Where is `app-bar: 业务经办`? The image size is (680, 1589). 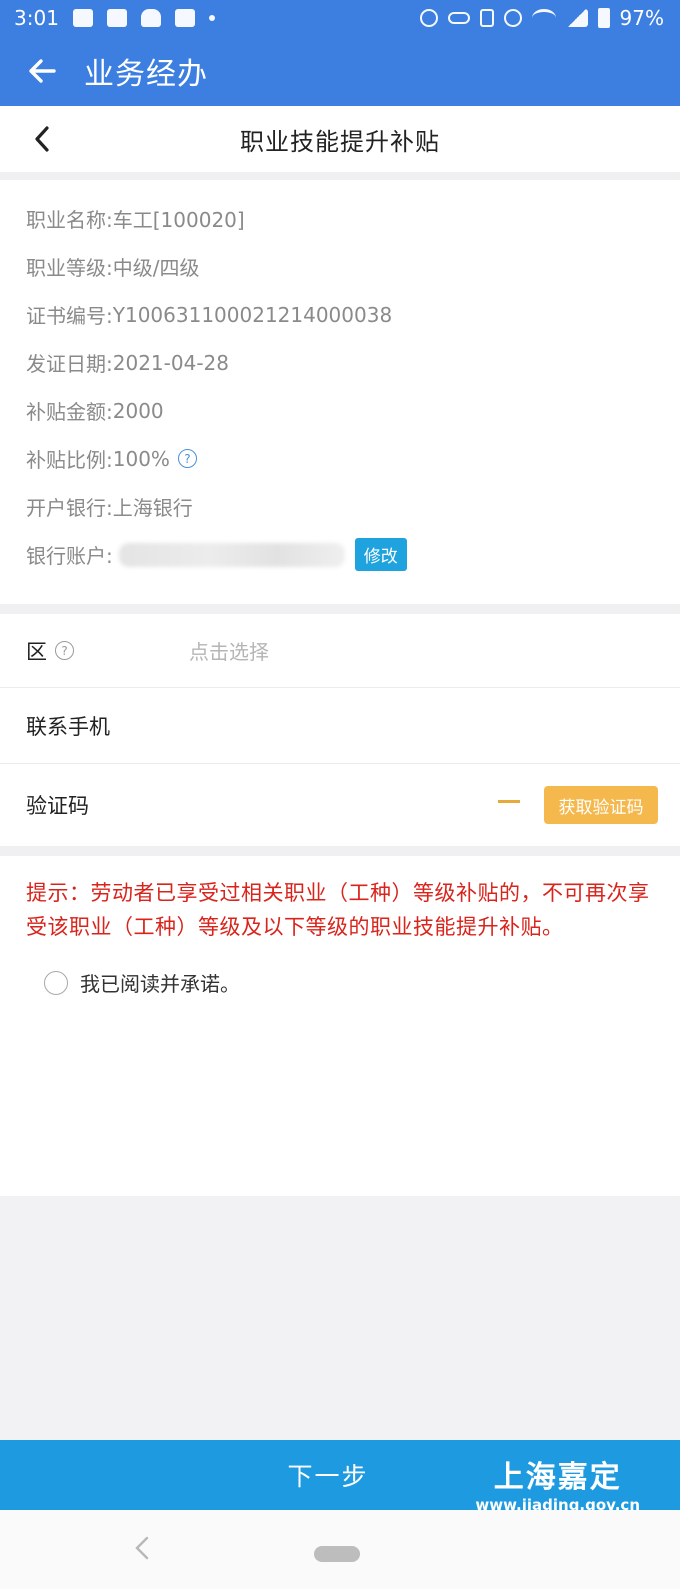 app-bar: 业务经办 is located at coordinates (340, 71).